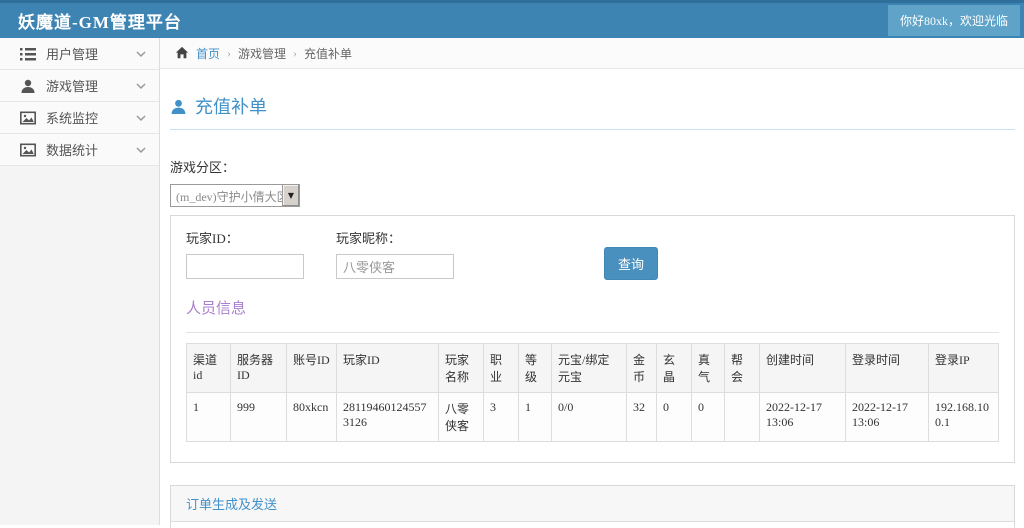 This screenshot has height=528, width=1024. I want to click on table-cell: 999, so click(258, 417).